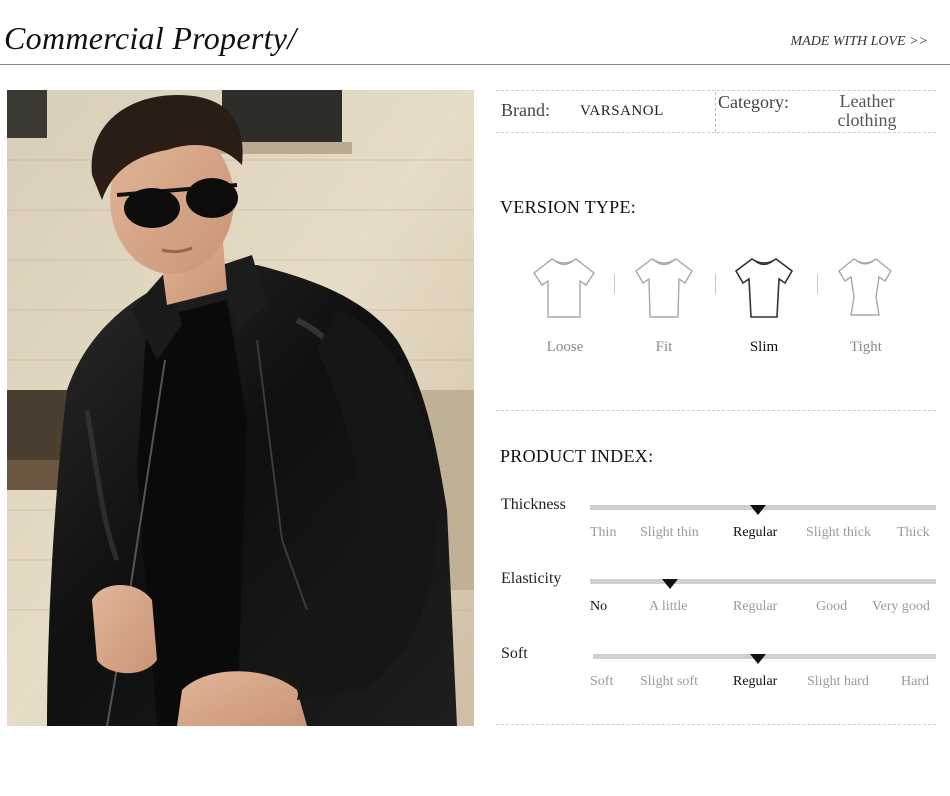  Describe the element at coordinates (865, 287) in the screenshot. I see `tight-shirt-icon` at that location.